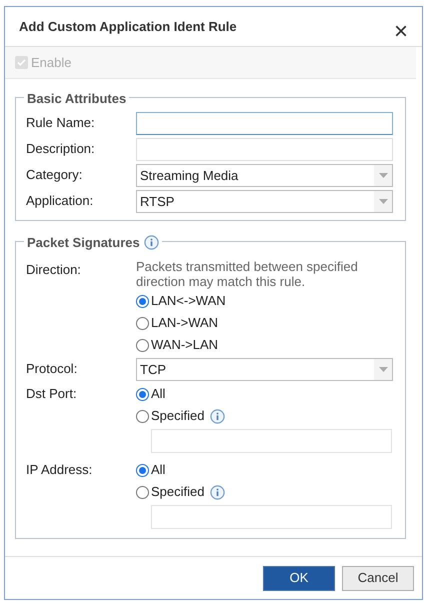 Image resolution: width=439 pixels, height=604 pixels. Describe the element at coordinates (60, 201) in the screenshot. I see `field-label: Application:` at that location.